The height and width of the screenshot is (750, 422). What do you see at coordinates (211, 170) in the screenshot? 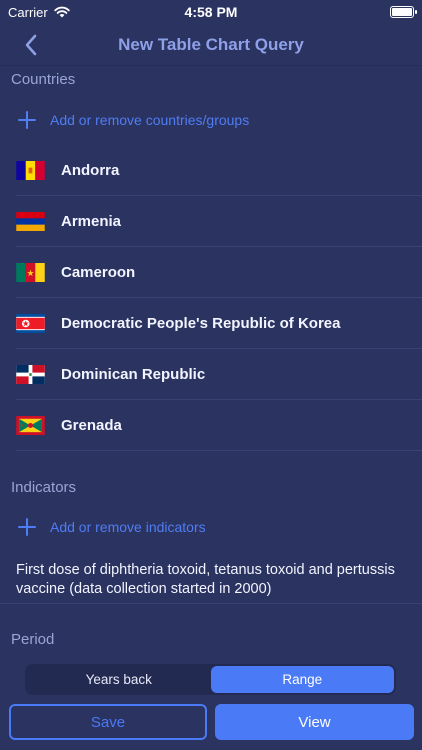
I see `list-item: Andorra` at bounding box center [211, 170].